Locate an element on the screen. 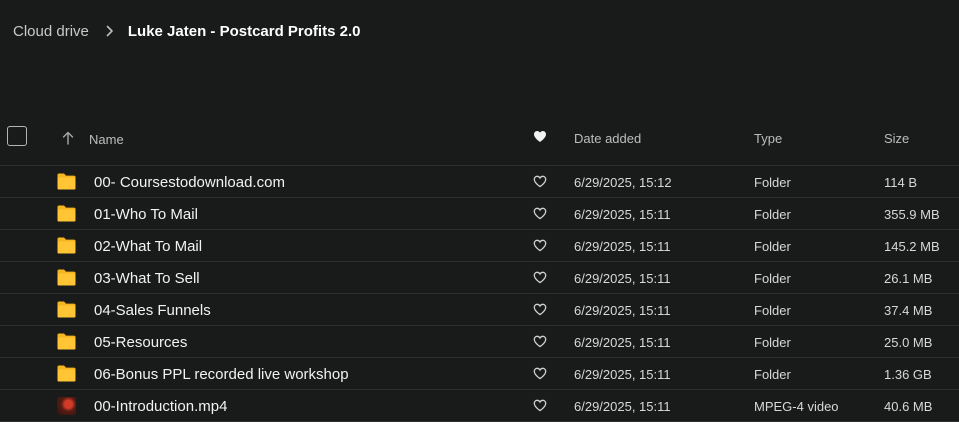 The image size is (959, 422). file-size: 145.2 MB is located at coordinates (912, 246).